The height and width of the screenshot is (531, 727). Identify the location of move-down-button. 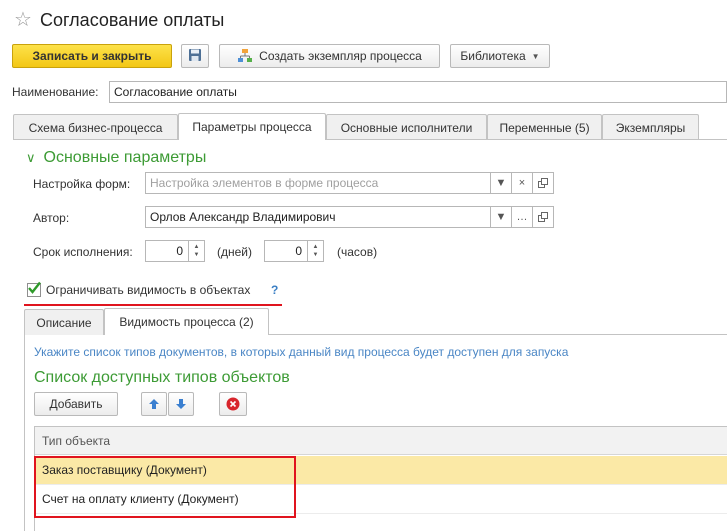
(181, 404).